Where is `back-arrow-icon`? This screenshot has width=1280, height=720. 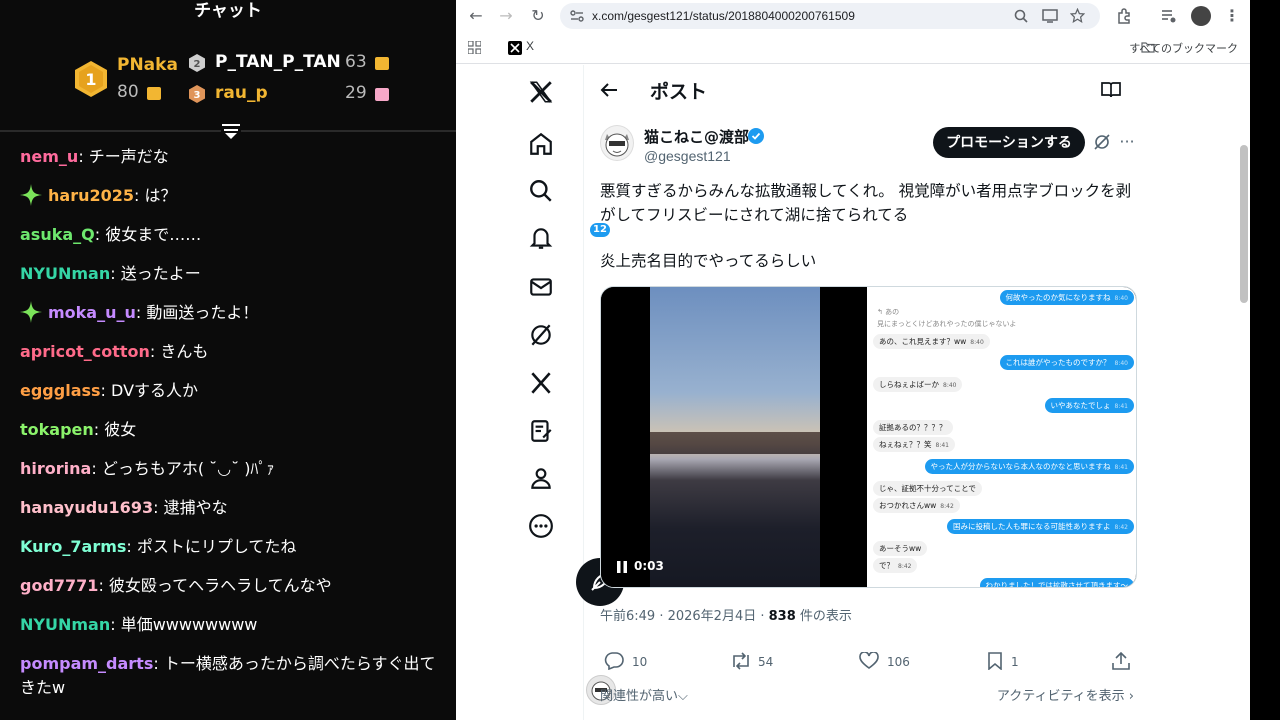
back-arrow-icon is located at coordinates (609, 90).